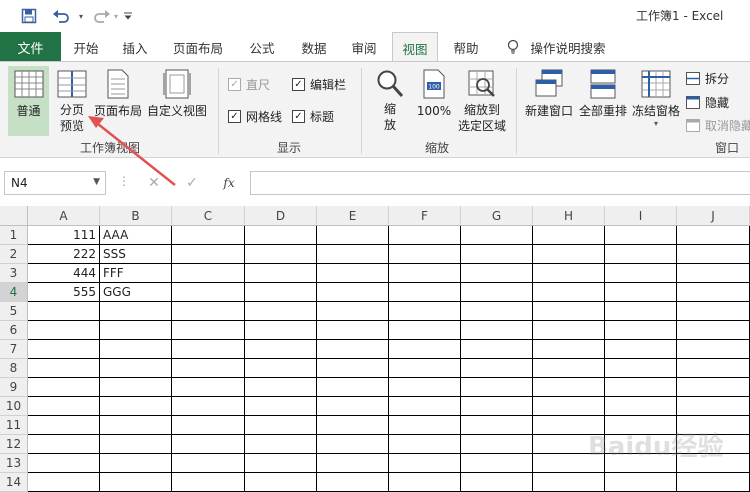 The height and width of the screenshot is (492, 750). What do you see at coordinates (641, 292) in the screenshot?
I see `cell-i4` at bounding box center [641, 292].